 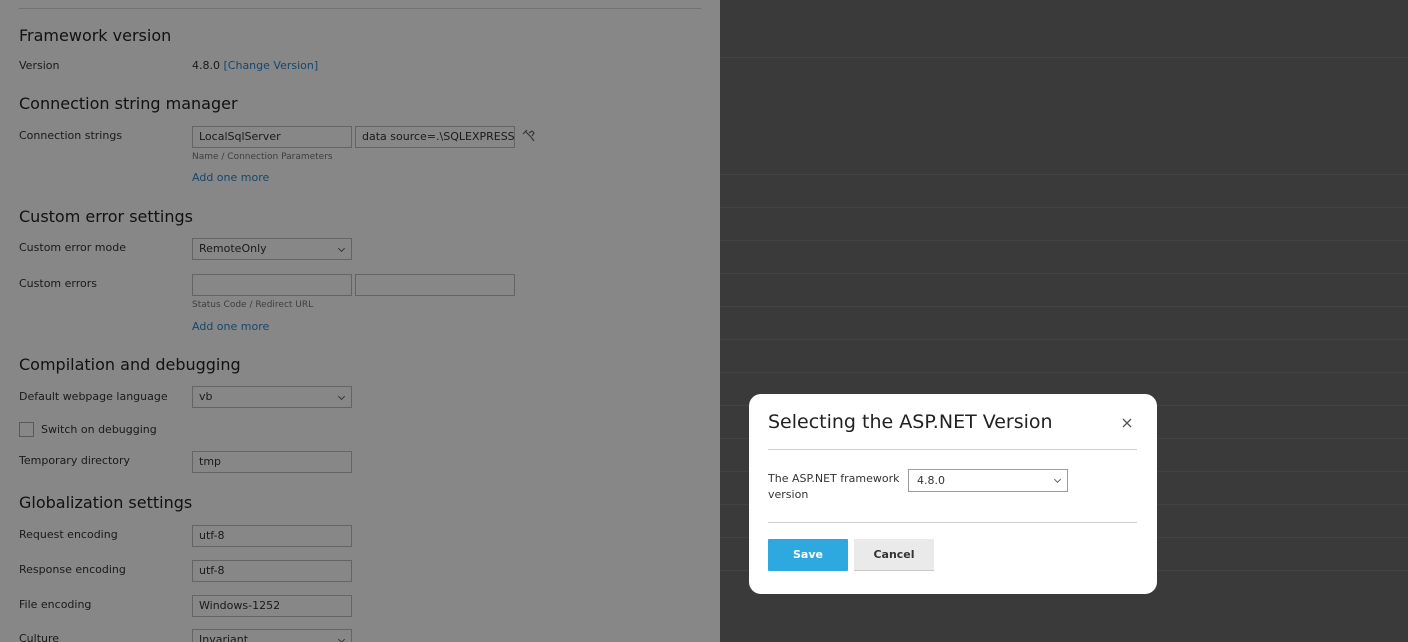 What do you see at coordinates (834, 486) in the screenshot?
I see `framework-version-label: The ASP.NET framework version` at bounding box center [834, 486].